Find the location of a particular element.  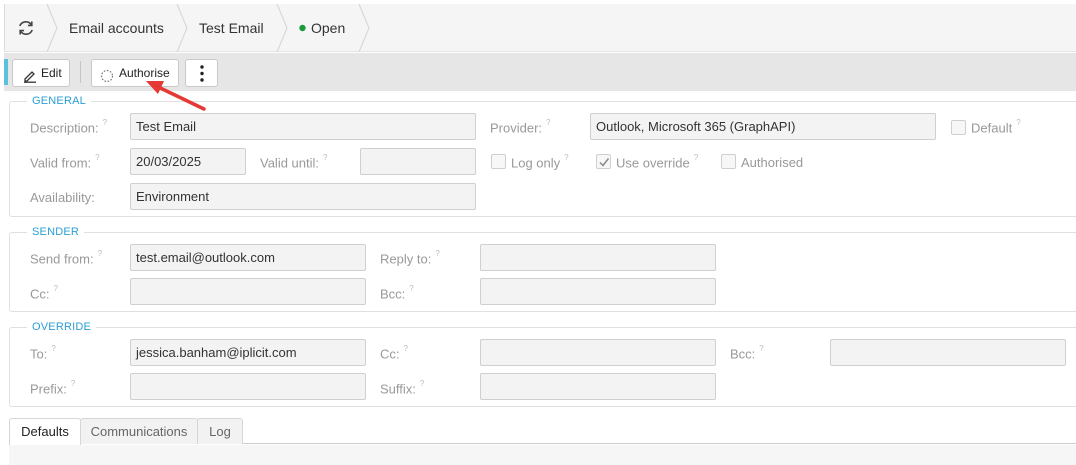

toolbar-accent is located at coordinates (6, 72).